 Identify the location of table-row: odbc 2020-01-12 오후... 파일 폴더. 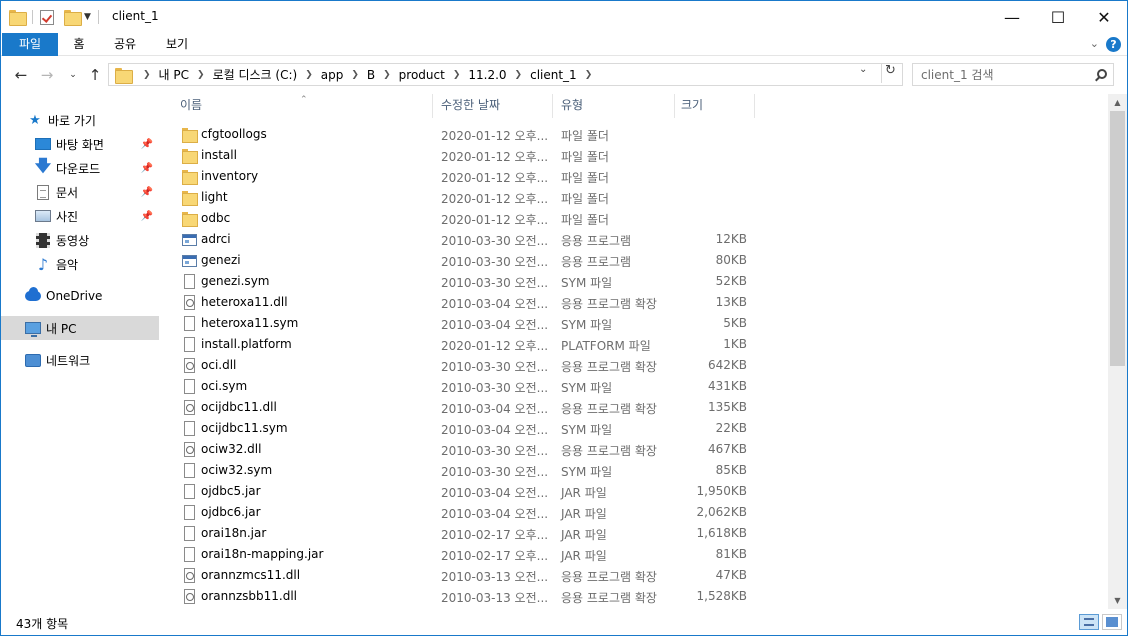
(634, 218).